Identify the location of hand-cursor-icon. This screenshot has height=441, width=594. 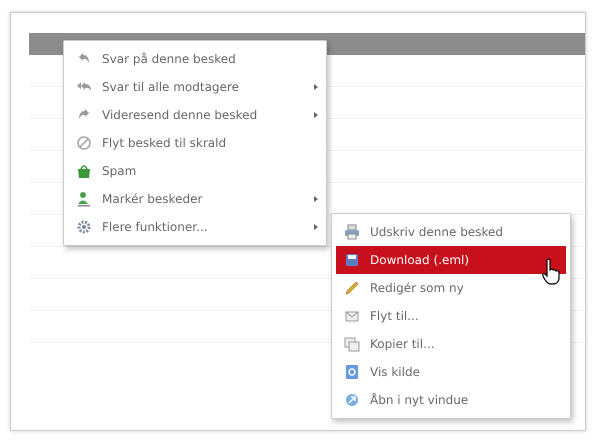
(551, 272).